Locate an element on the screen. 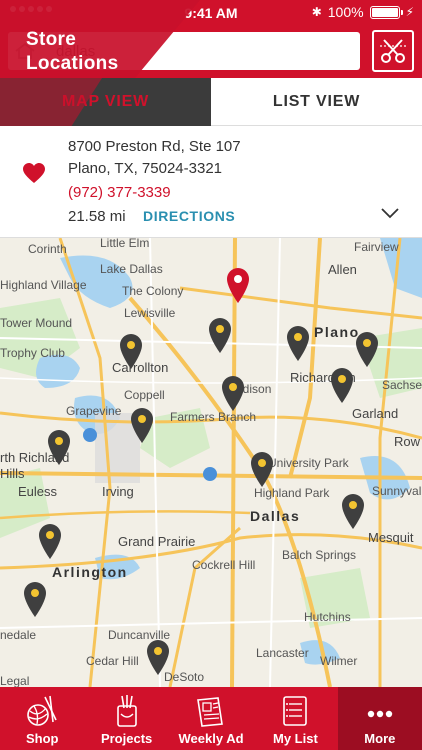 The height and width of the screenshot is (750, 422). map-label: Grand Prairie is located at coordinates (157, 541).